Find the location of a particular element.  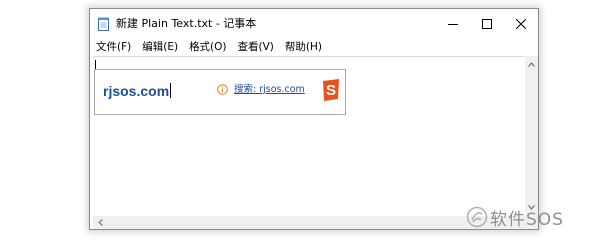

scroll-up-arrow is located at coordinates (531, 64).